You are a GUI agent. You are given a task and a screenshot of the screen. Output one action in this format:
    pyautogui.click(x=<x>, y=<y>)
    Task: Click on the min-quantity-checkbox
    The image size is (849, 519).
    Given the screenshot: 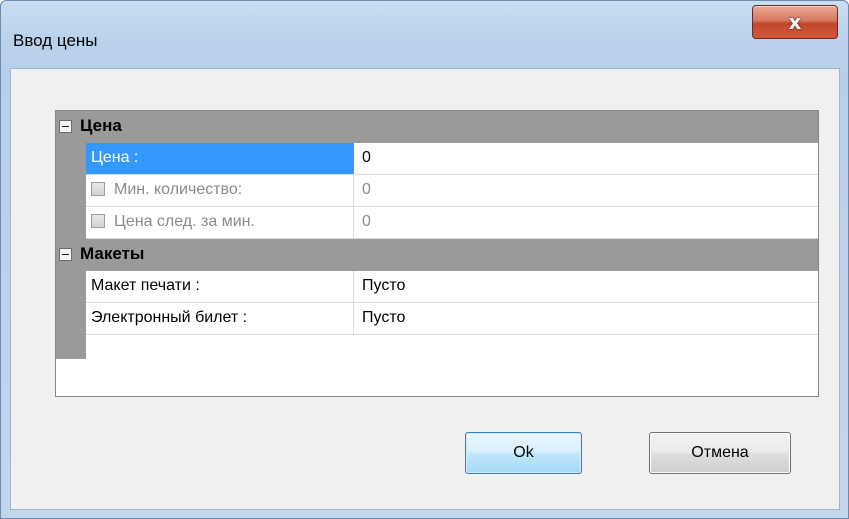 What is the action you would take?
    pyautogui.click(x=98, y=189)
    